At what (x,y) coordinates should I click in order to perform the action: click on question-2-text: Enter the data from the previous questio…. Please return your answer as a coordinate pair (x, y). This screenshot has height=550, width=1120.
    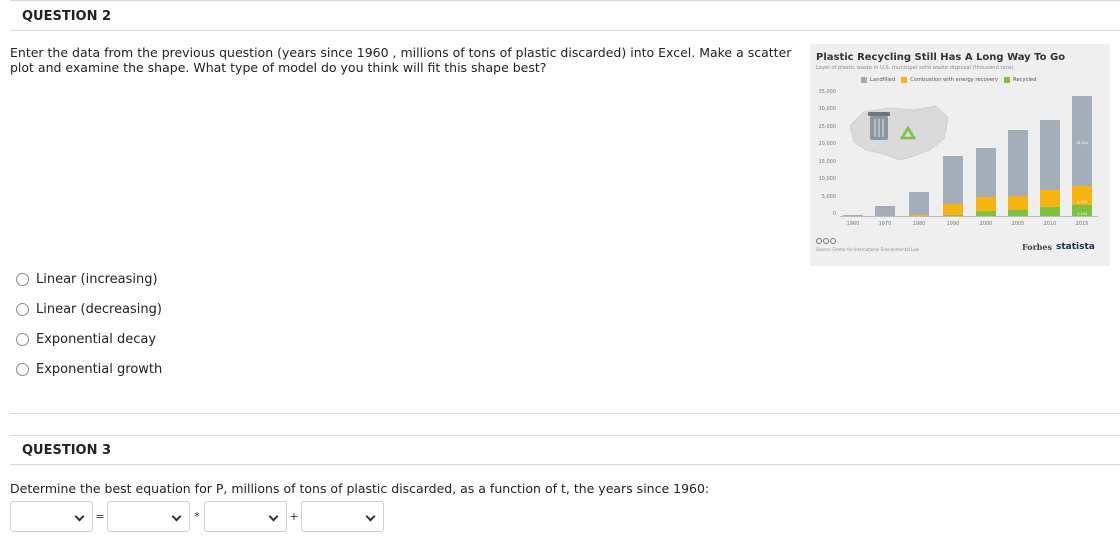
    Looking at the image, I should click on (401, 60).